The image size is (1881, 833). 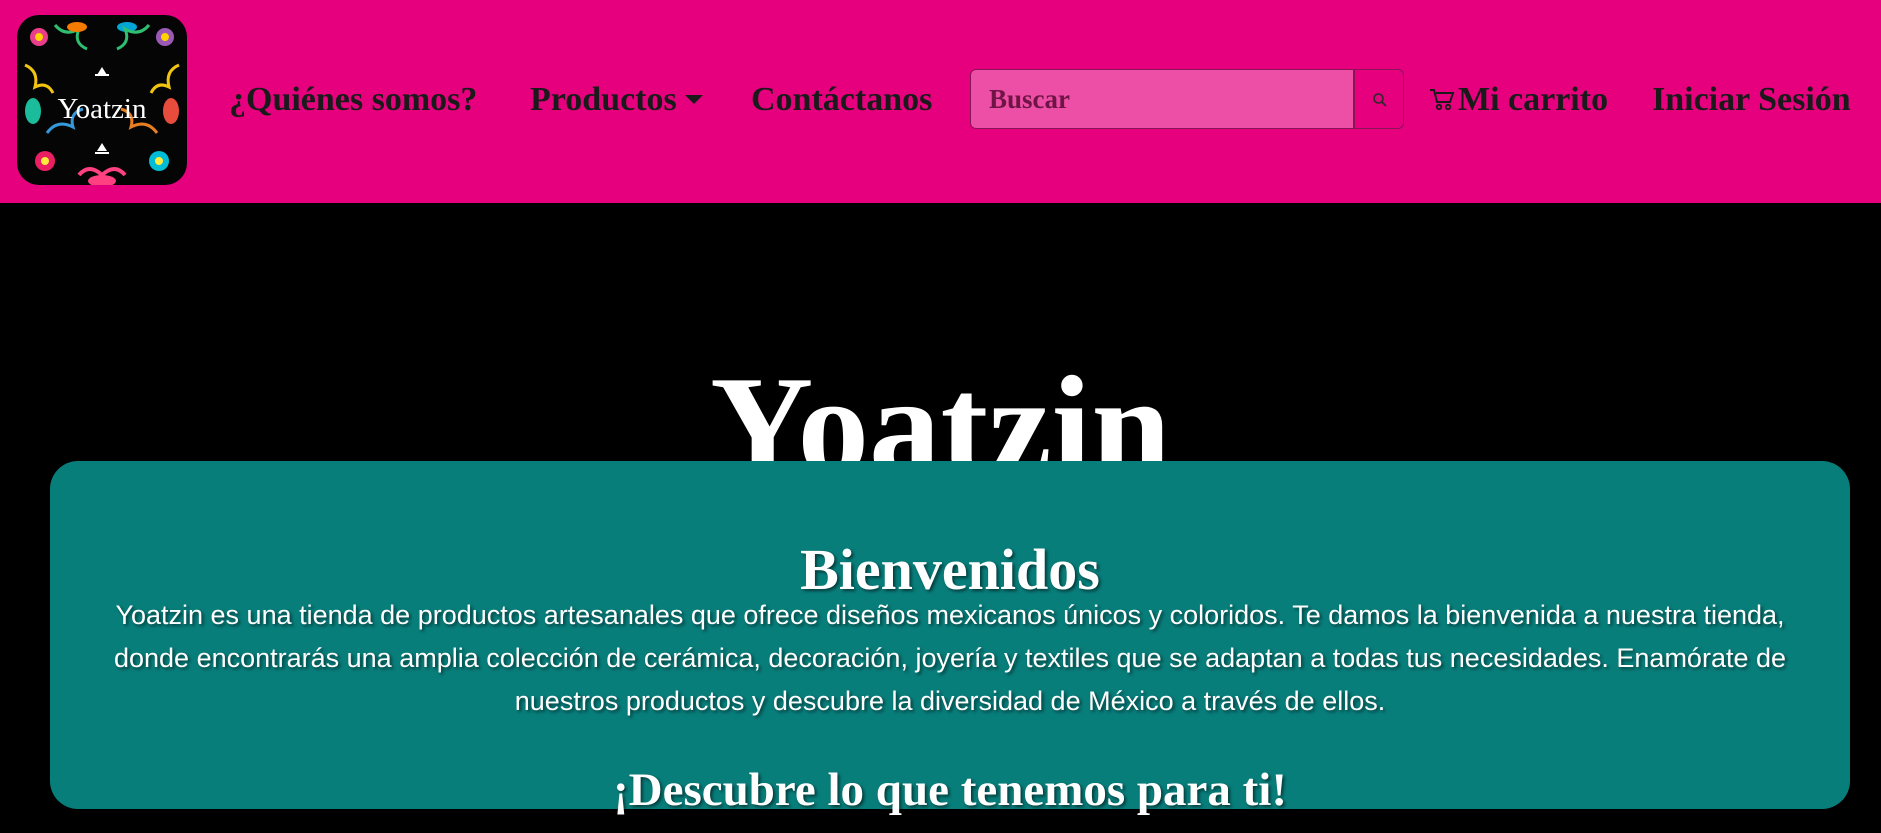 I want to click on caret-down-icon, so click(x=693, y=99).